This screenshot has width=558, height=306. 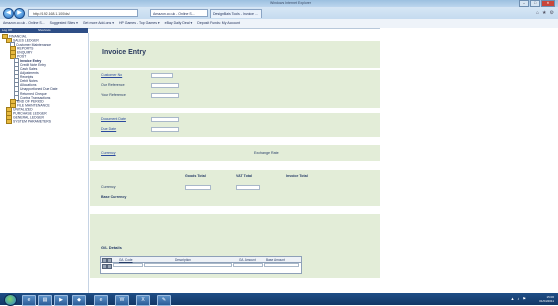 What do you see at coordinates (218, 23) in the screenshot?
I see `favorite-link: Deposit Funds: My Account` at bounding box center [218, 23].